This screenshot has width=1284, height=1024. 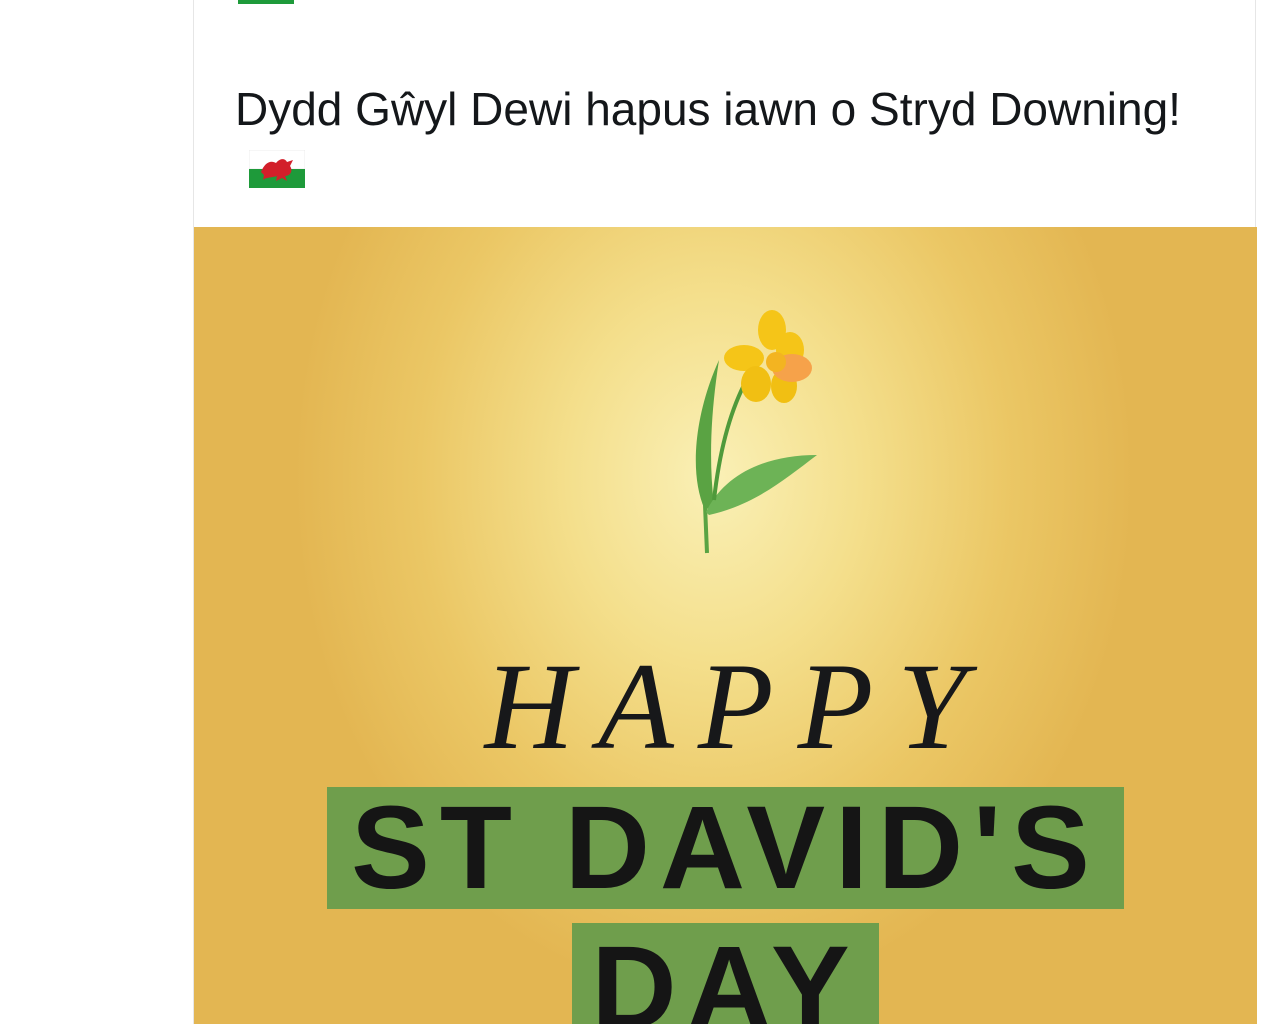 I want to click on daffodil-icon, so click(x=756, y=432).